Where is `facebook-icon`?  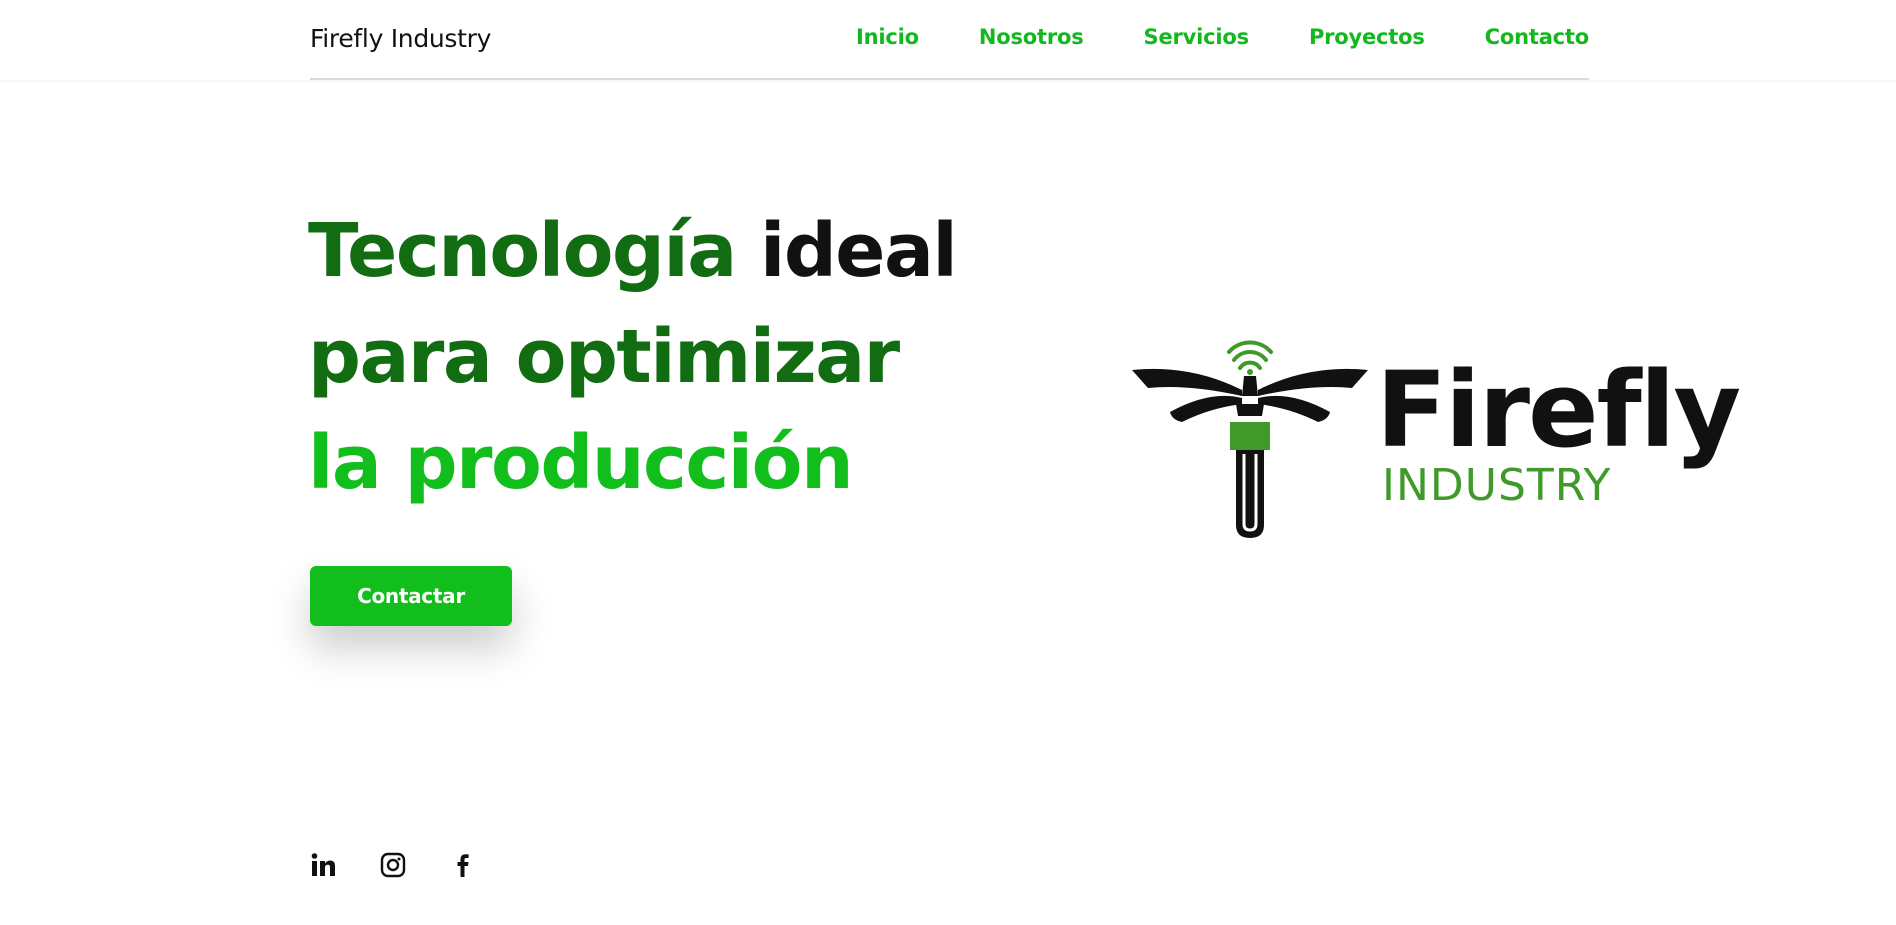 facebook-icon is located at coordinates (463, 865).